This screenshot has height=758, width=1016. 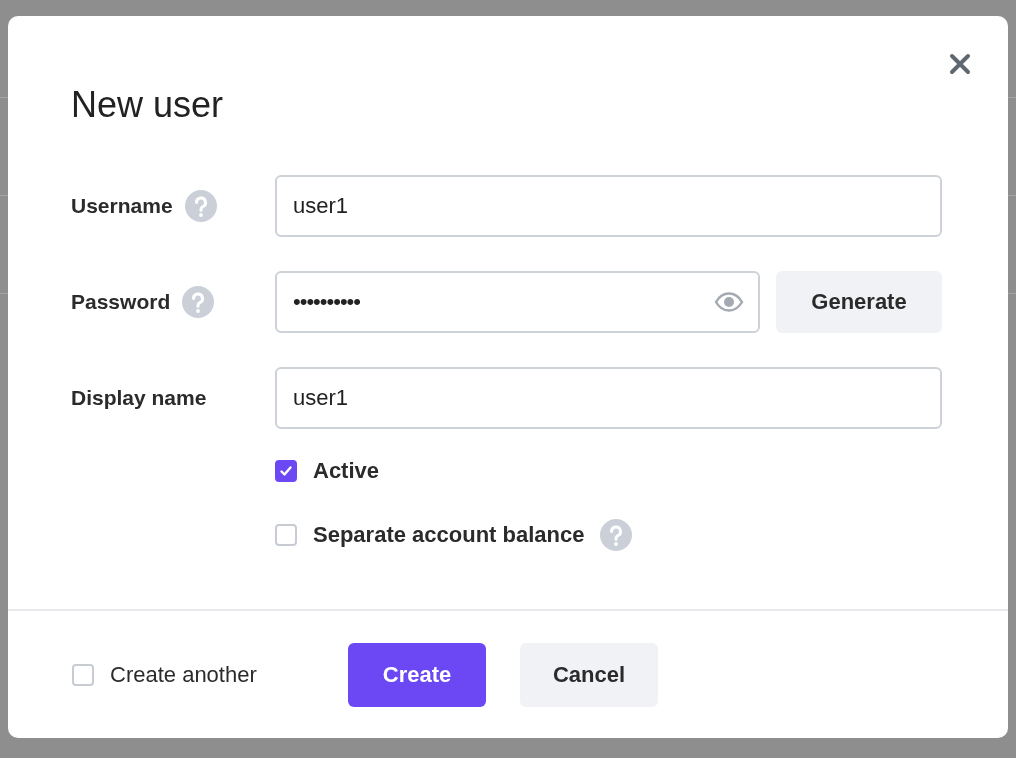 I want to click on field-label: Display name, so click(x=139, y=398).